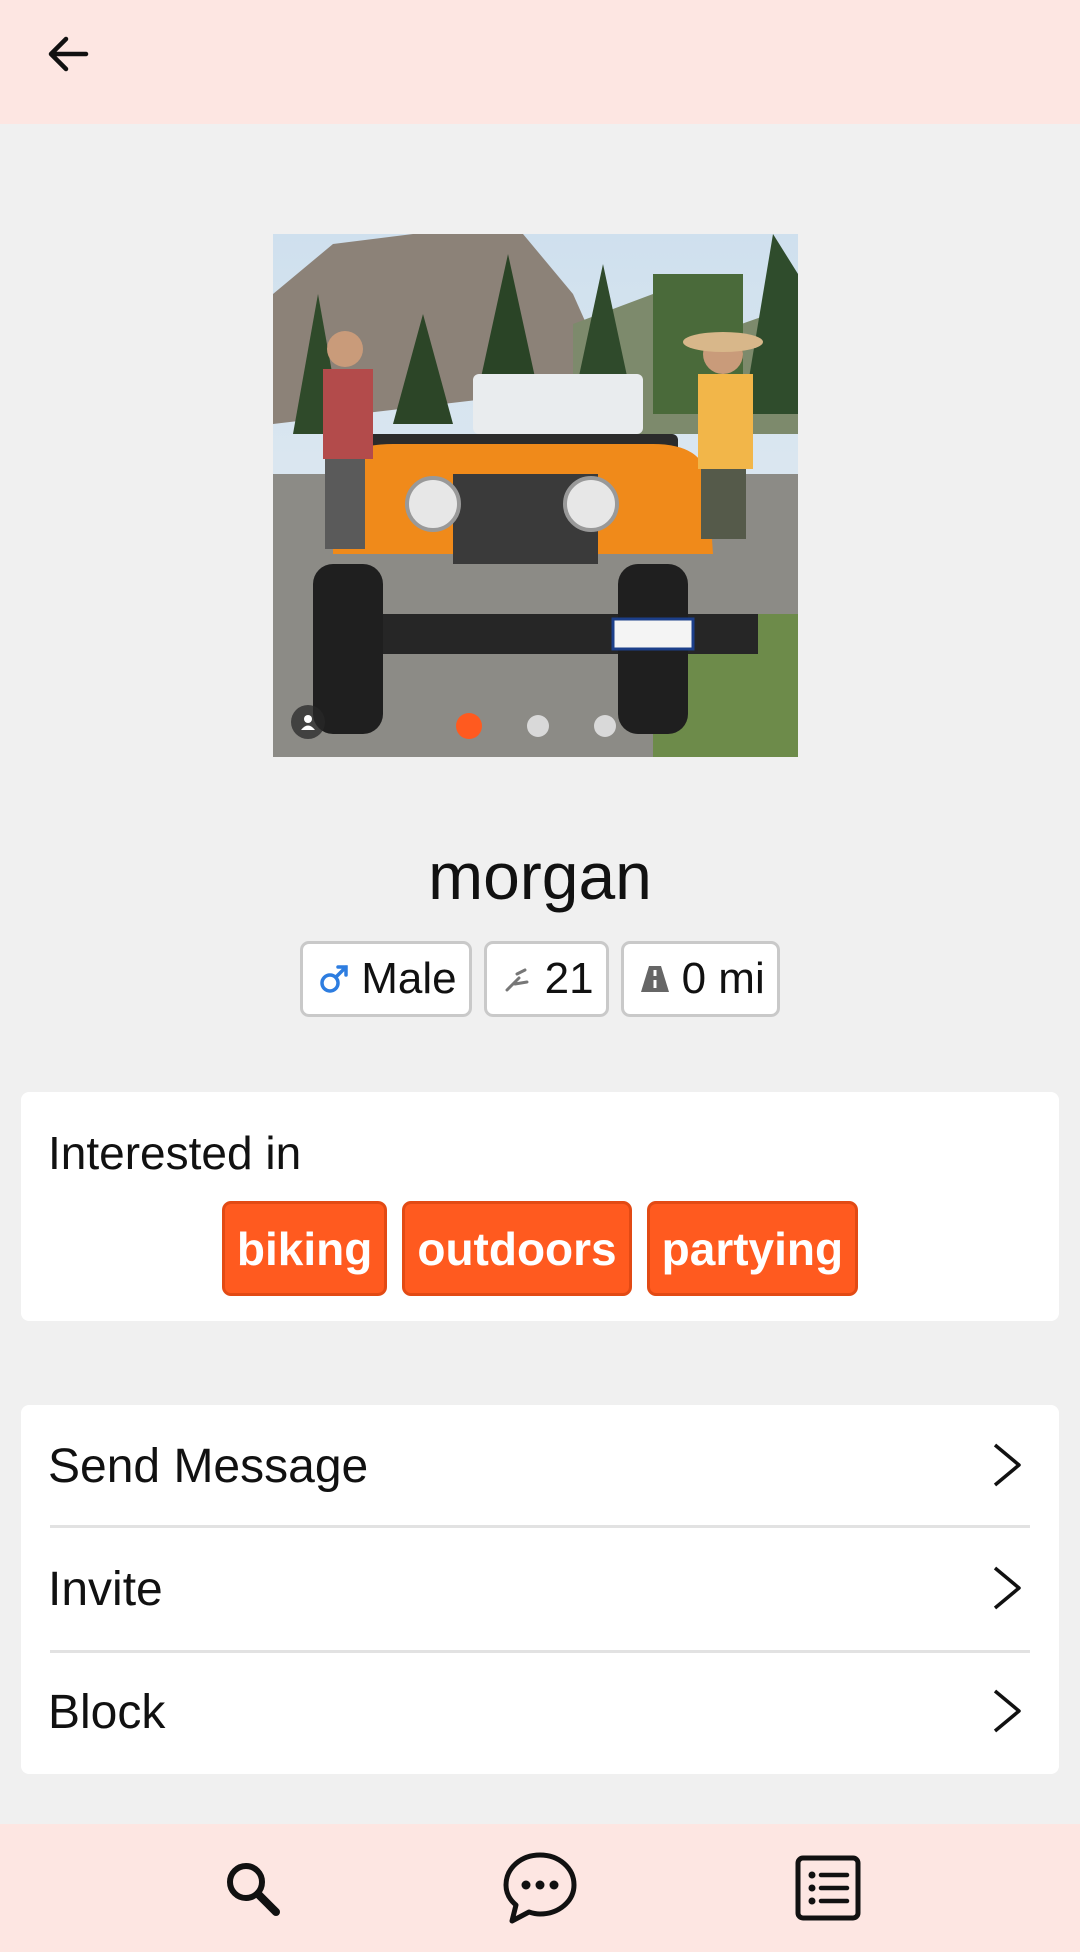  I want to click on interest-tags: biking outdoors partying, so click(540, 1248).